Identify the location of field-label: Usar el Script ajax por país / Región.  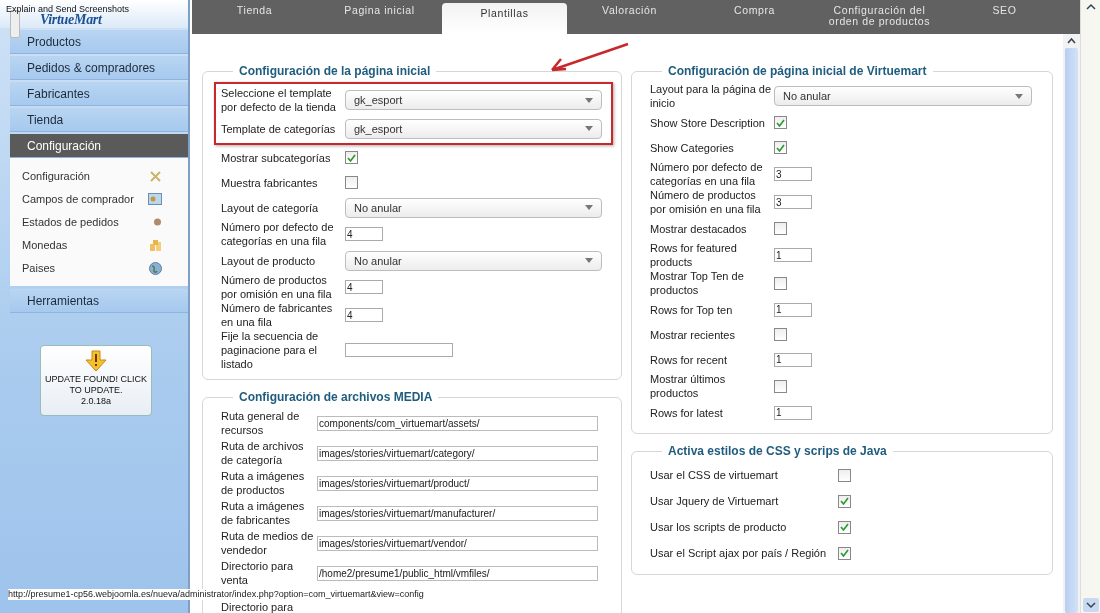
(739, 553).